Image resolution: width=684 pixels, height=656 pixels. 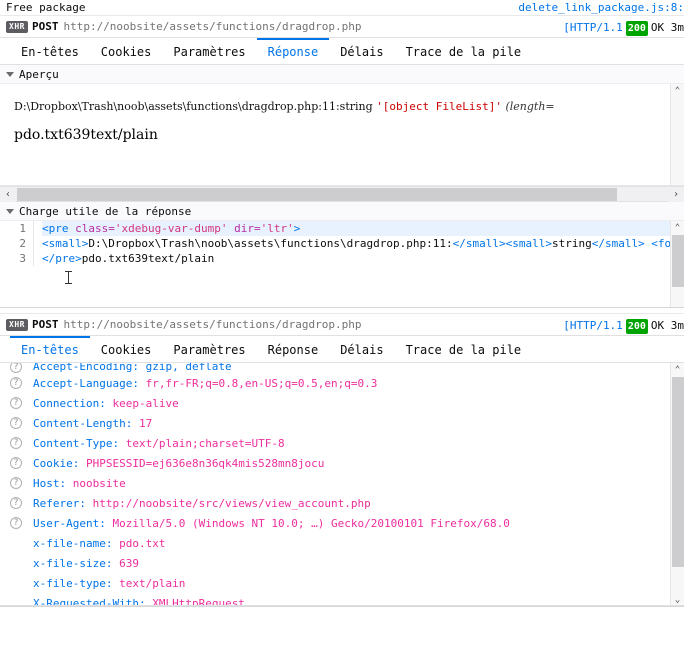 I want to click on tab-delais-bottom: Délais, so click(x=361, y=349).